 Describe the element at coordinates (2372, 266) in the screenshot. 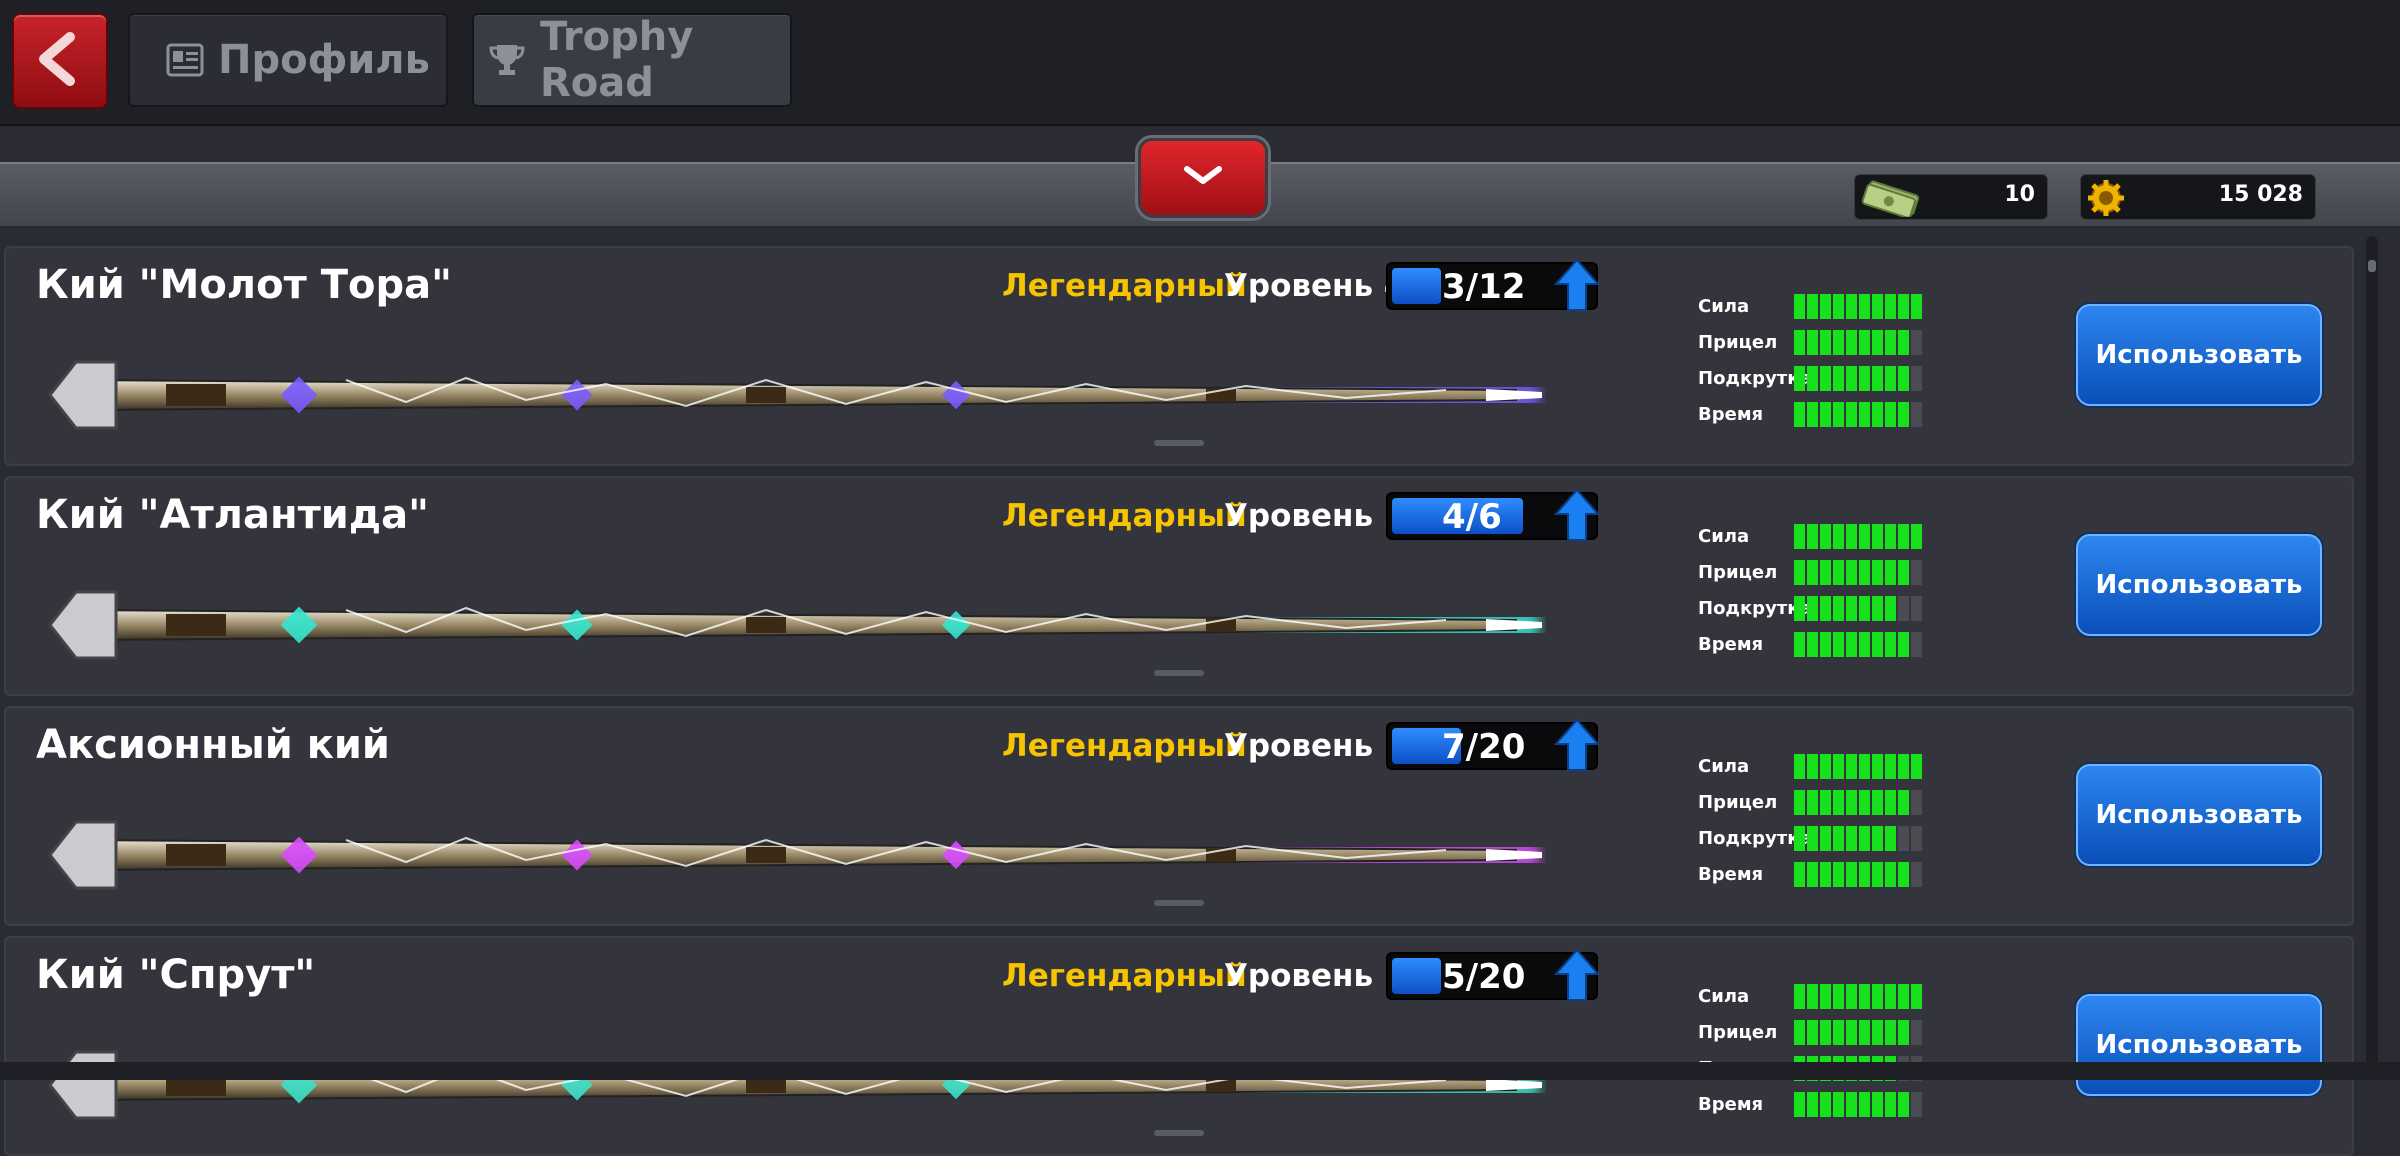

I see `scroll-thumb` at that location.